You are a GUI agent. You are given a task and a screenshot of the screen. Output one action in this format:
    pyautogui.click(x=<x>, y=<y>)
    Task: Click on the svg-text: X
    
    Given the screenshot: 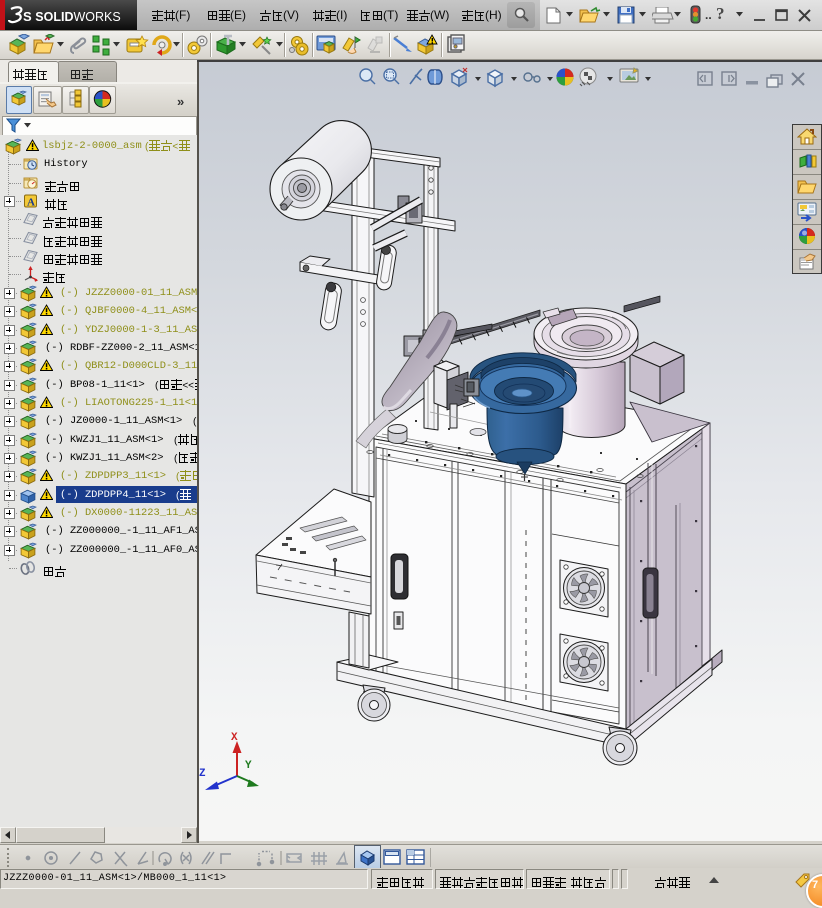 What is the action you would take?
    pyautogui.click(x=234, y=738)
    